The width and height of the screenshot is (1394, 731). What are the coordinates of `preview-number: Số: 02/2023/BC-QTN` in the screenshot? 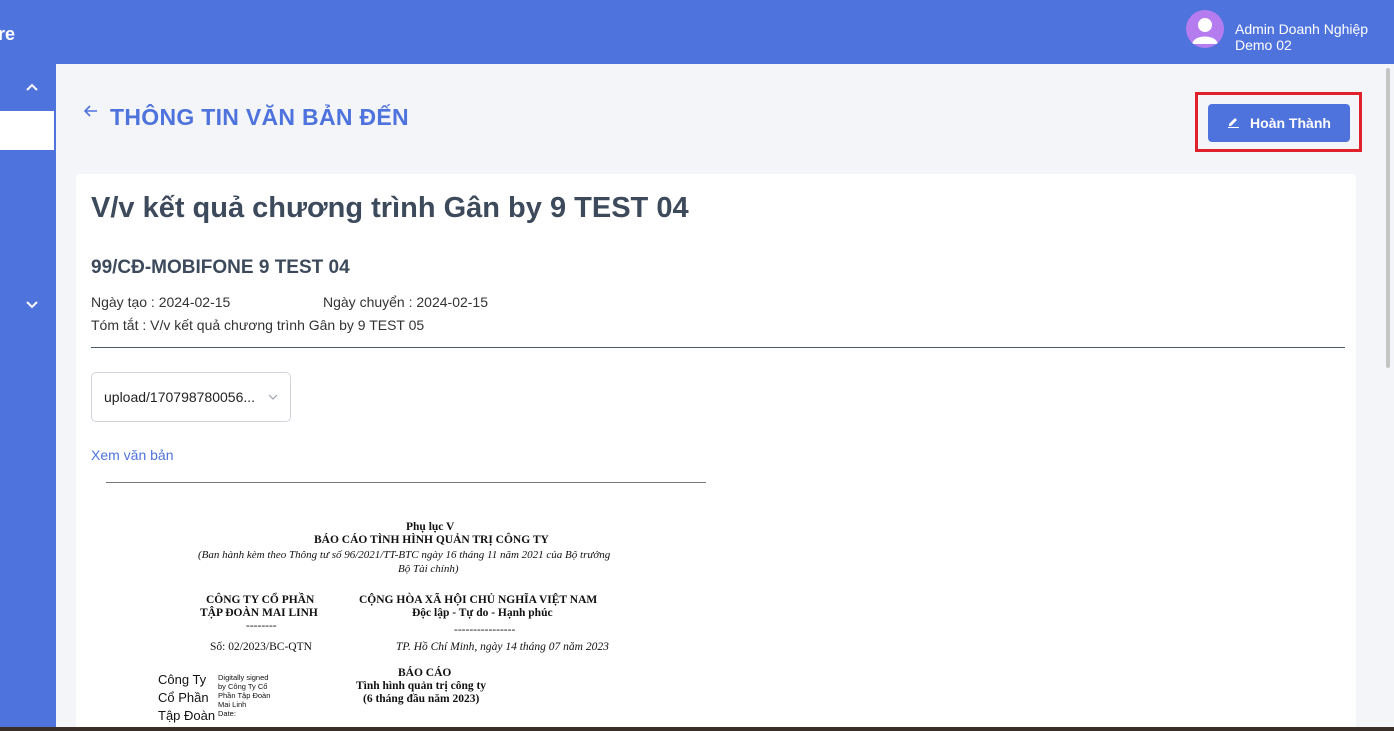 It's located at (261, 647).